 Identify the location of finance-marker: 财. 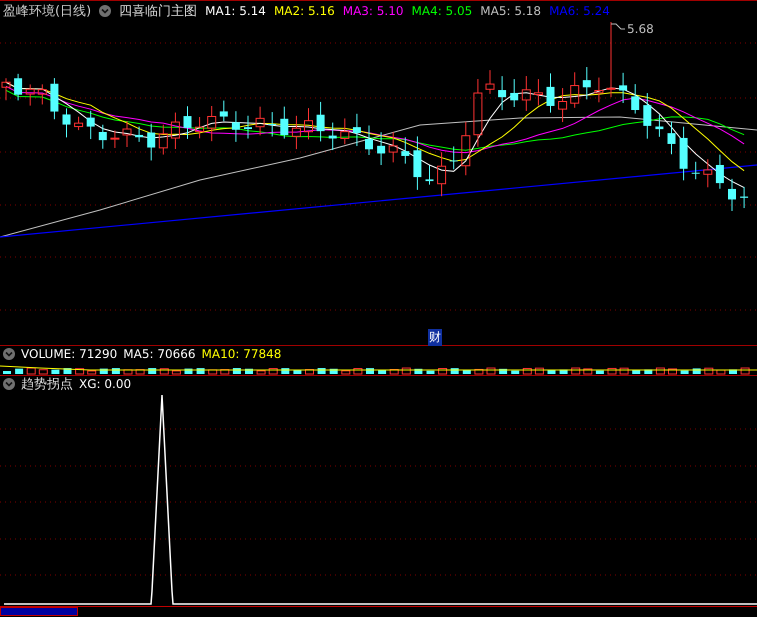
(435, 337).